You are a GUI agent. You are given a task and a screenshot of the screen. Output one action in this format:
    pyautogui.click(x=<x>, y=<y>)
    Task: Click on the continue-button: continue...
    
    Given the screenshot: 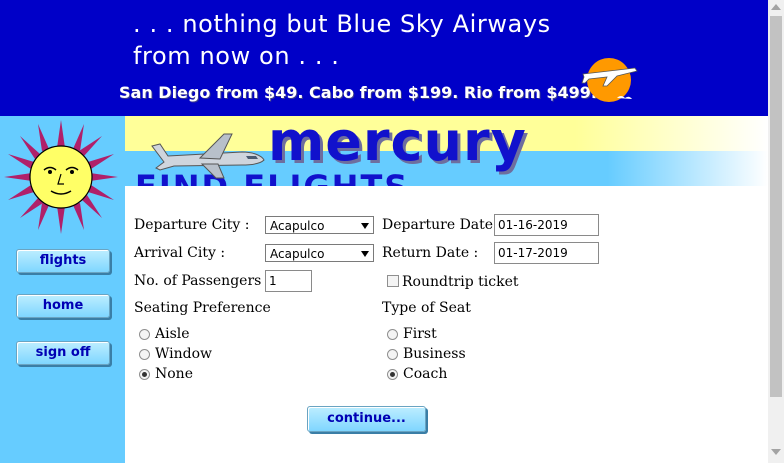 What is the action you would take?
    pyautogui.click(x=366, y=419)
    